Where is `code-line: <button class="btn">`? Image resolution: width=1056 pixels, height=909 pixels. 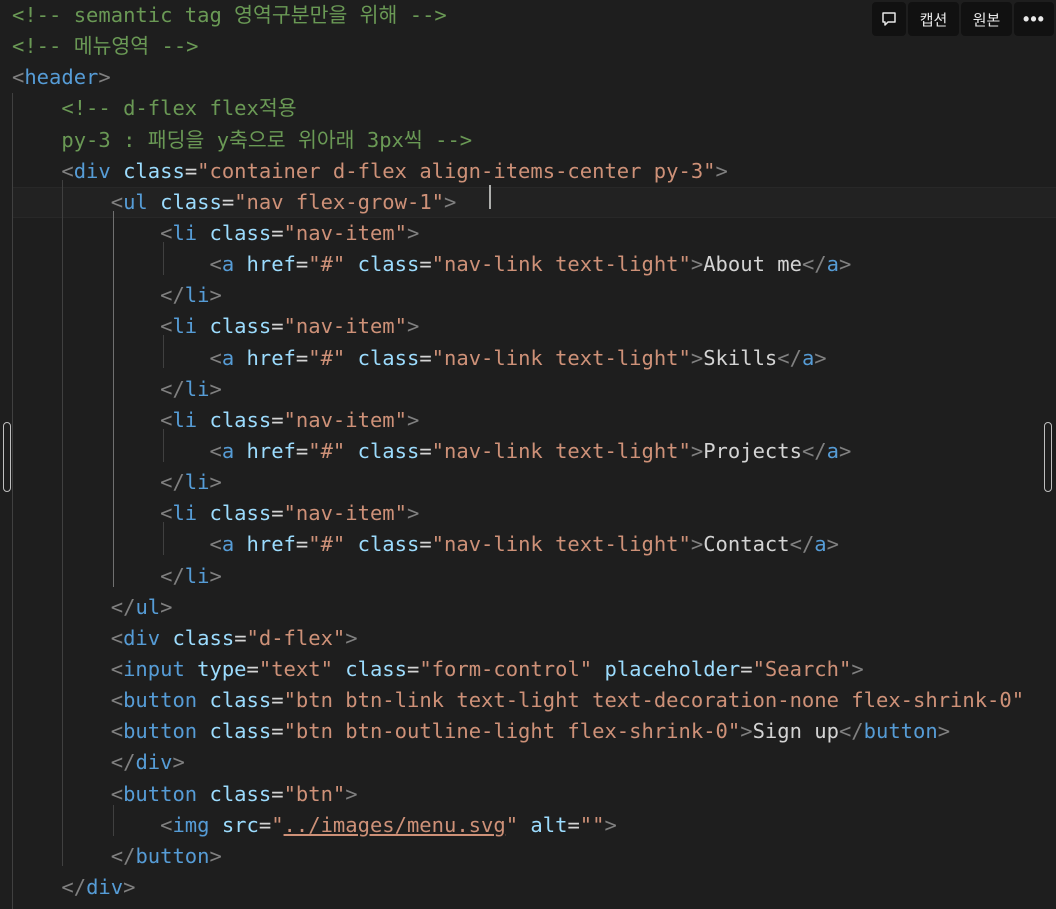
code-line: <button class="btn"> is located at coordinates (534, 794).